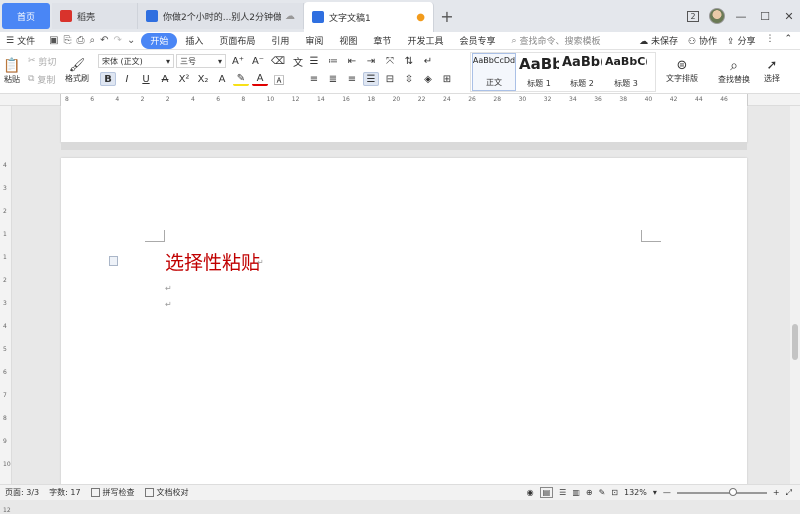 Image resolution: width=800 pixels, height=514 pixels. I want to click on web-view-icon: ⊕, so click(589, 492).